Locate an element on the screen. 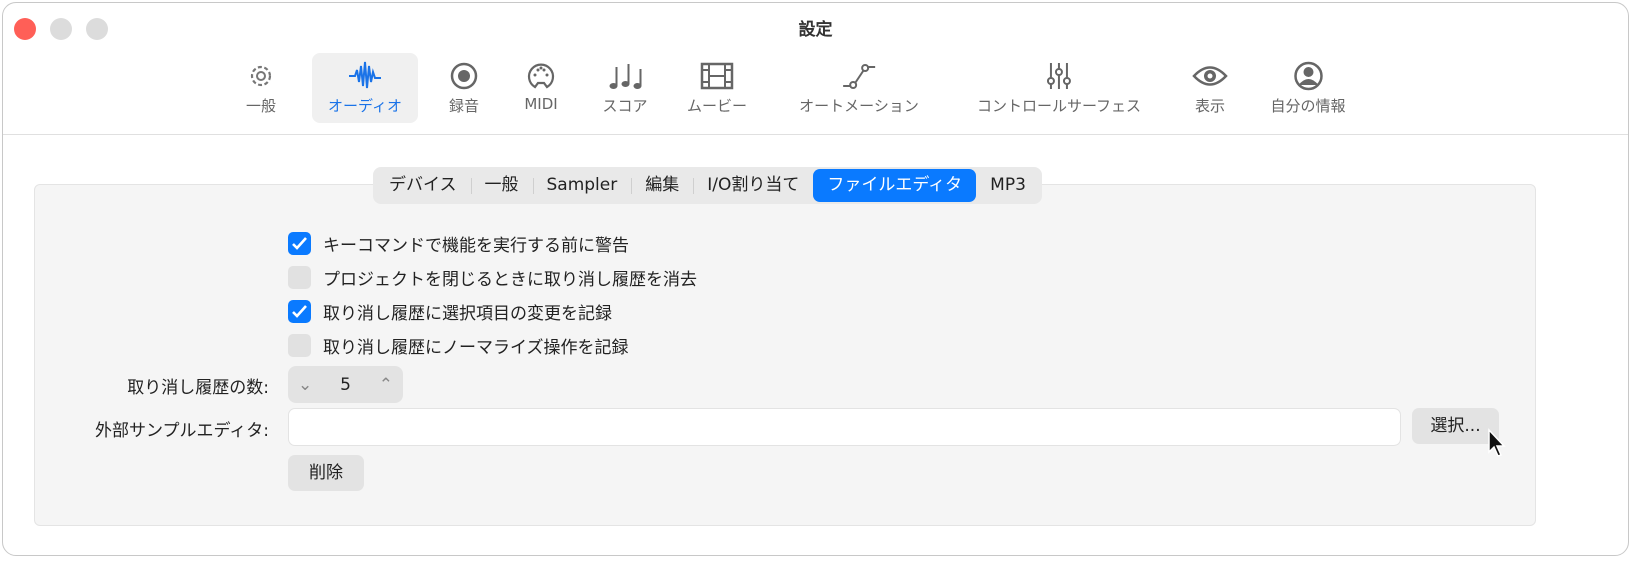  toolbar-control-surfaces: コントロールサーフェス is located at coordinates (1059, 88).